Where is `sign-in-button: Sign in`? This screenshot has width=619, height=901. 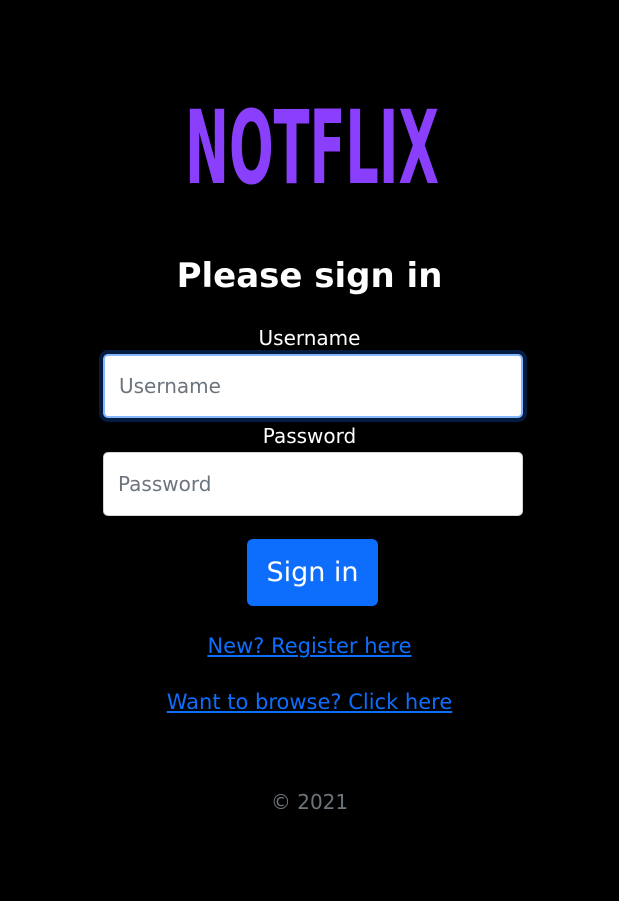 sign-in-button: Sign in is located at coordinates (312, 572).